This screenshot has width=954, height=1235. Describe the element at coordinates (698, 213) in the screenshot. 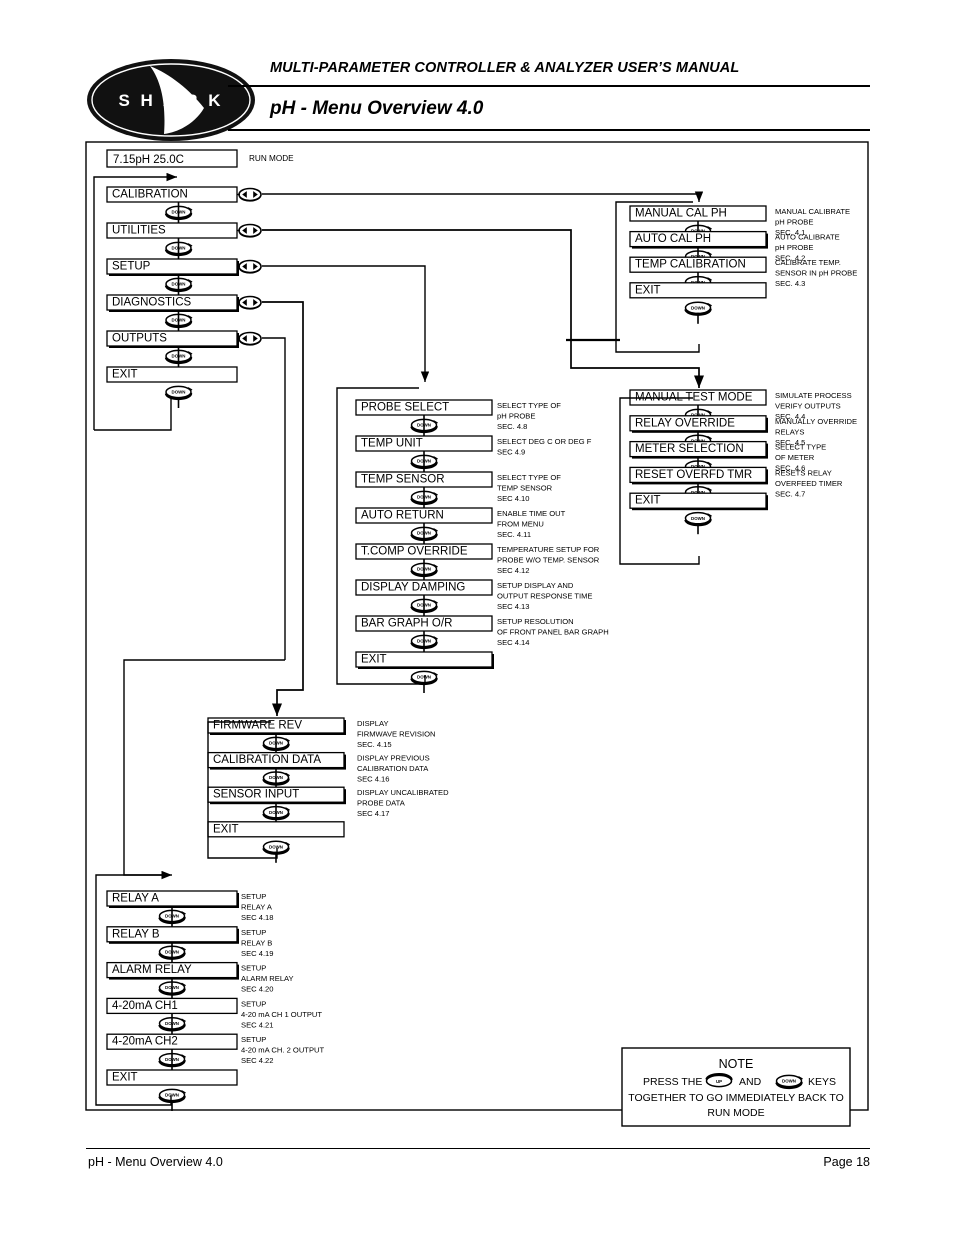

I see `menu-item-box: MANUAL CAL PH` at that location.